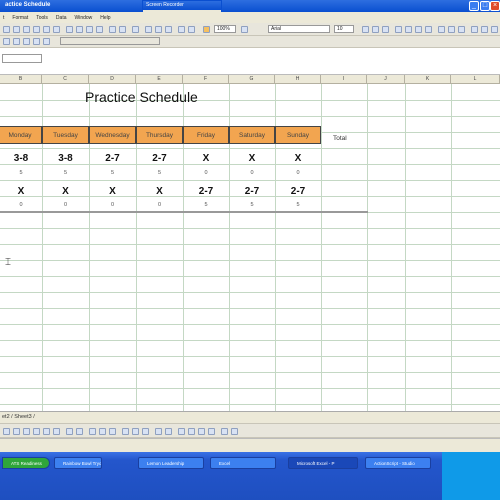 Image resolution: width=500 pixels, height=500 pixels. What do you see at coordinates (112, 29) in the screenshot?
I see `undo-icon` at bounding box center [112, 29].